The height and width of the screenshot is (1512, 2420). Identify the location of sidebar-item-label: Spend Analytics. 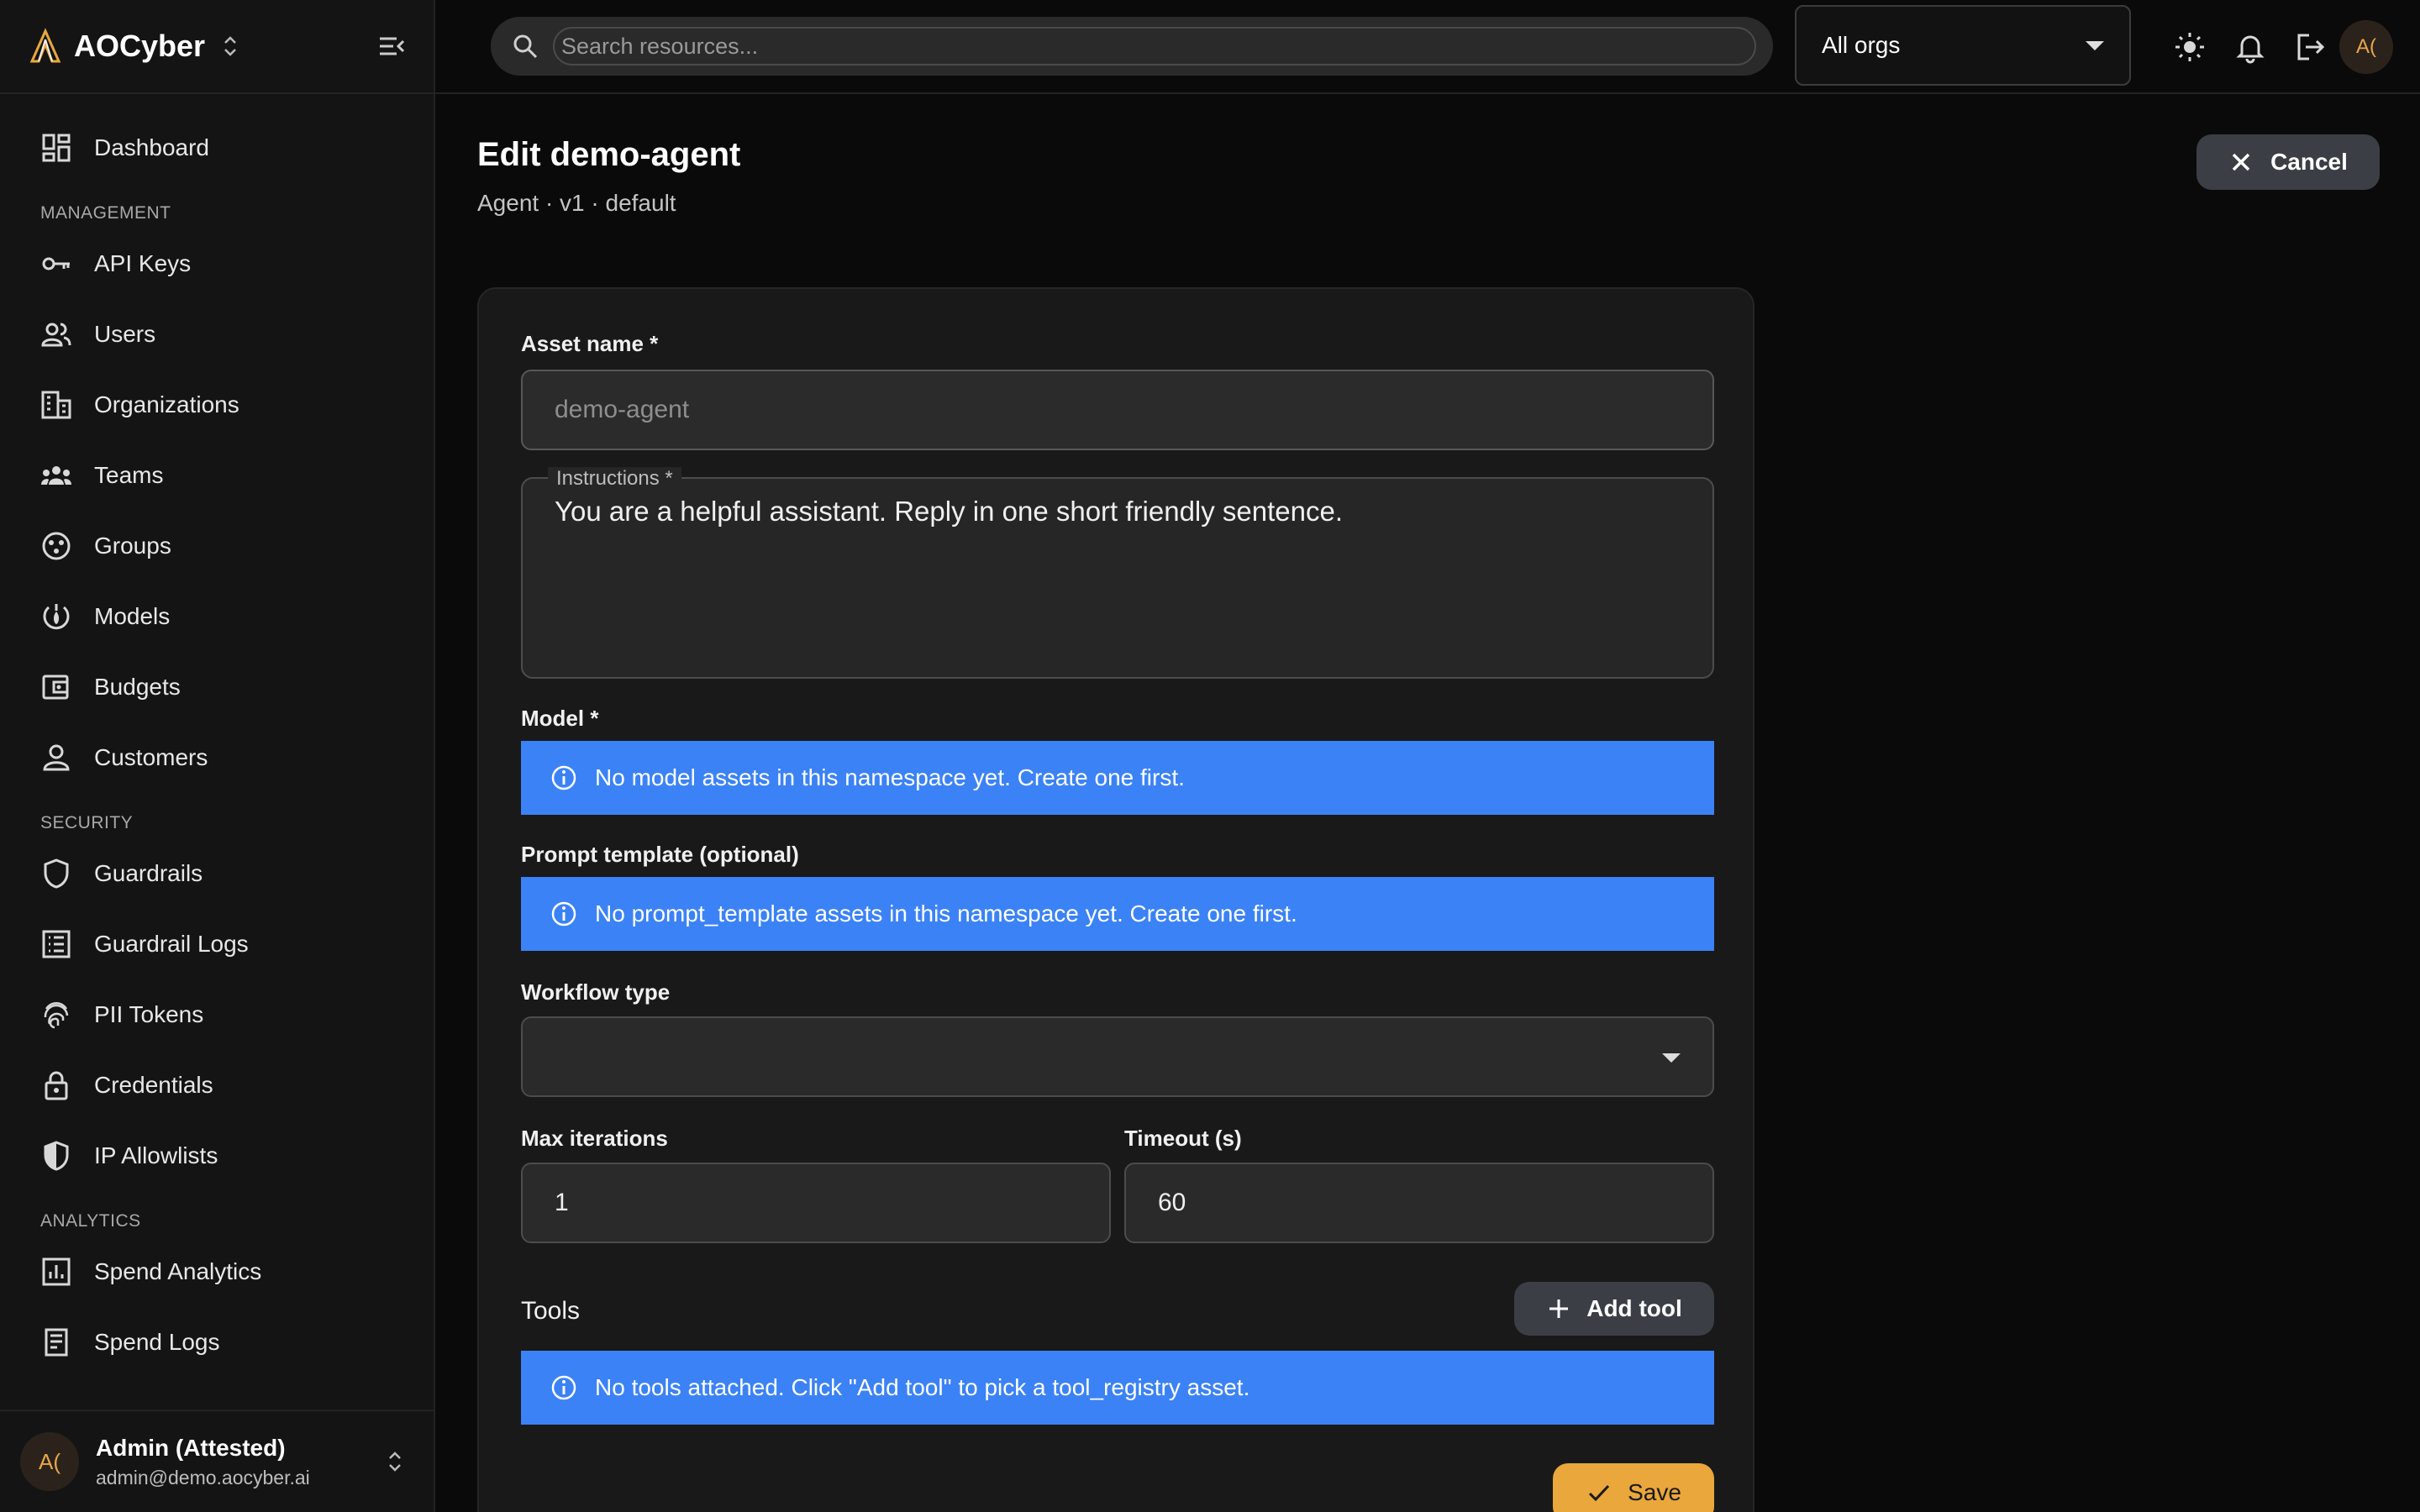
(178, 1271).